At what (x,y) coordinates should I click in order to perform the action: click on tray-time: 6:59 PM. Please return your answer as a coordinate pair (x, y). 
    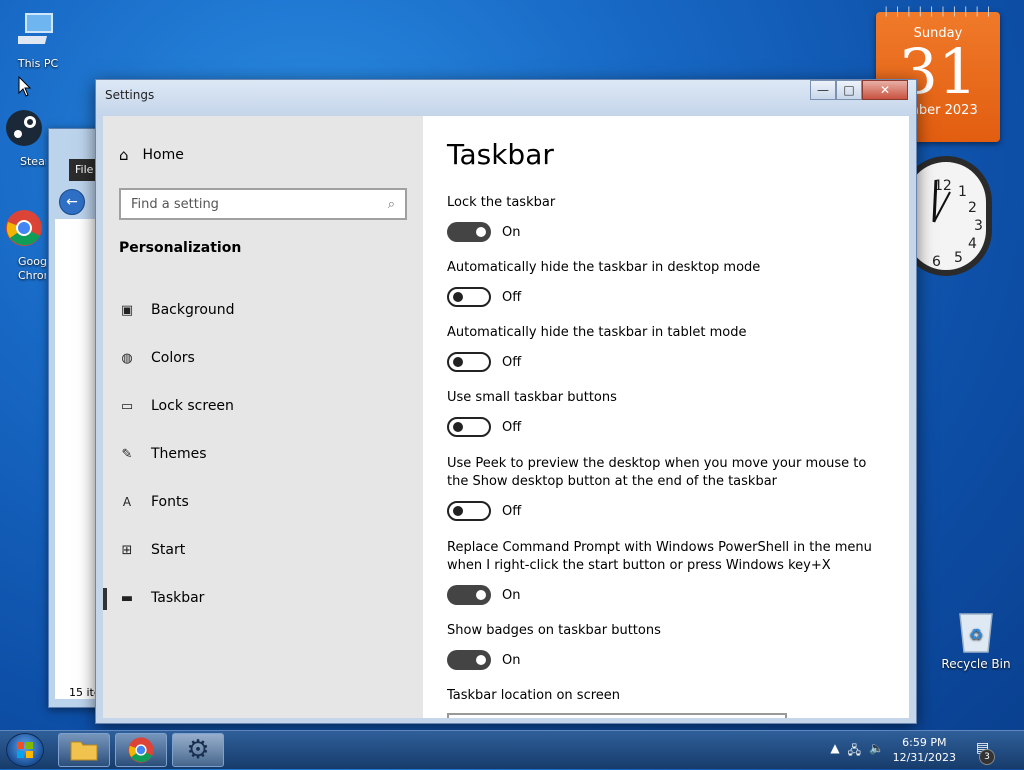
    Looking at the image, I should click on (924, 742).